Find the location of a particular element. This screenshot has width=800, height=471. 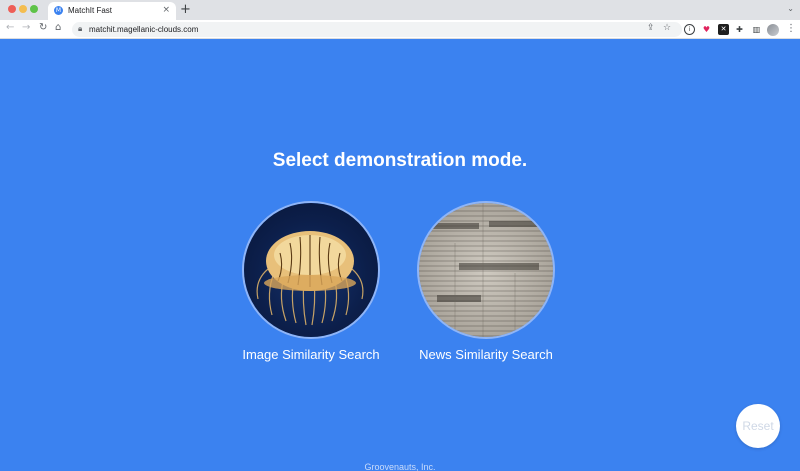

pocket-extension-icon: ♥ is located at coordinates (706, 29).